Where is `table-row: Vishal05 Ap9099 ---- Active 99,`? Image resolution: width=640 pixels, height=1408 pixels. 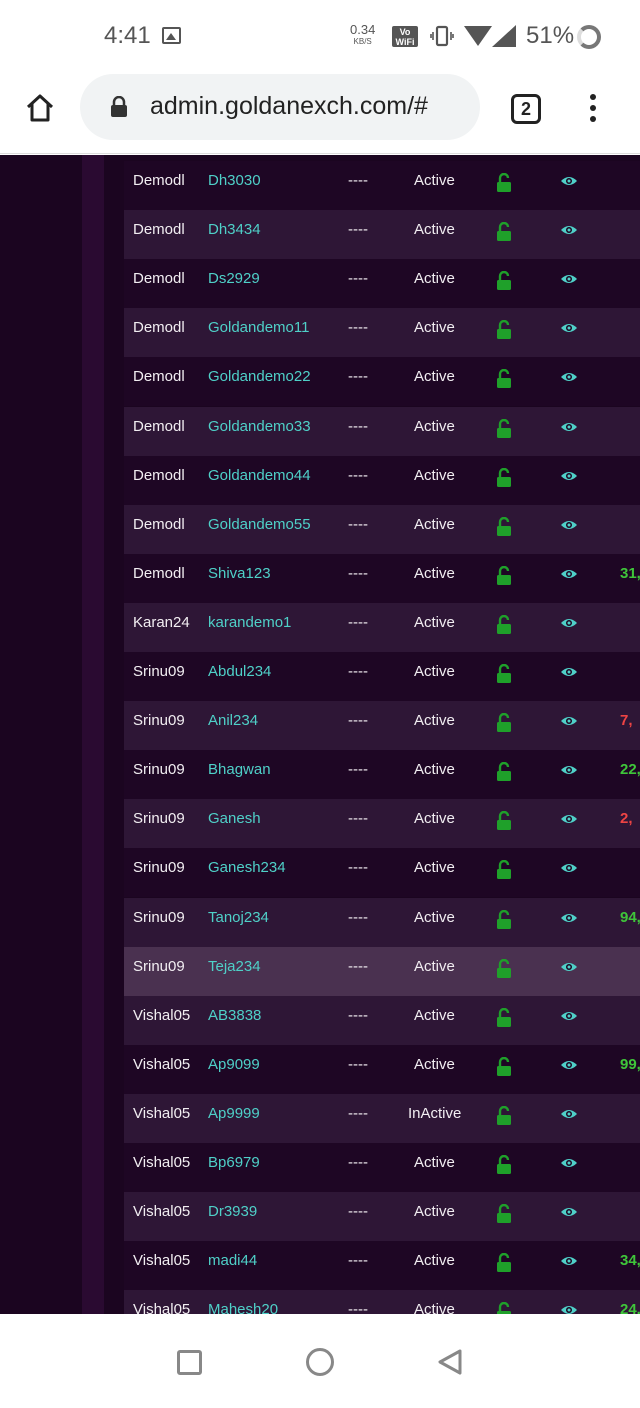 table-row: Vishal05 Ap9099 ---- Active 99, is located at coordinates (382, 1069).